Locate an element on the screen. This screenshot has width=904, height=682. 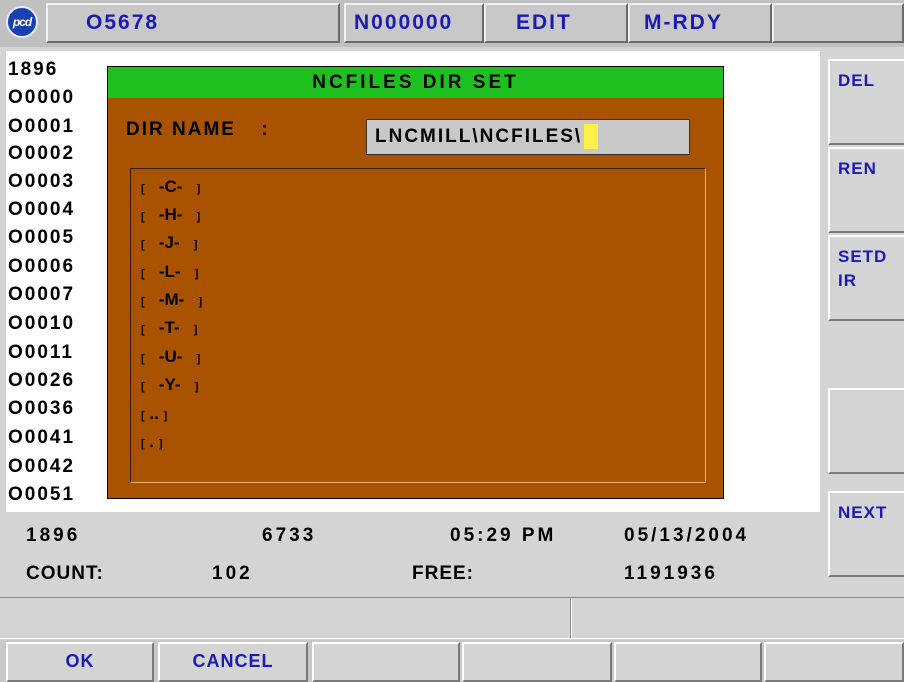
dir-entry: [ . ] is located at coordinates (152, 442).